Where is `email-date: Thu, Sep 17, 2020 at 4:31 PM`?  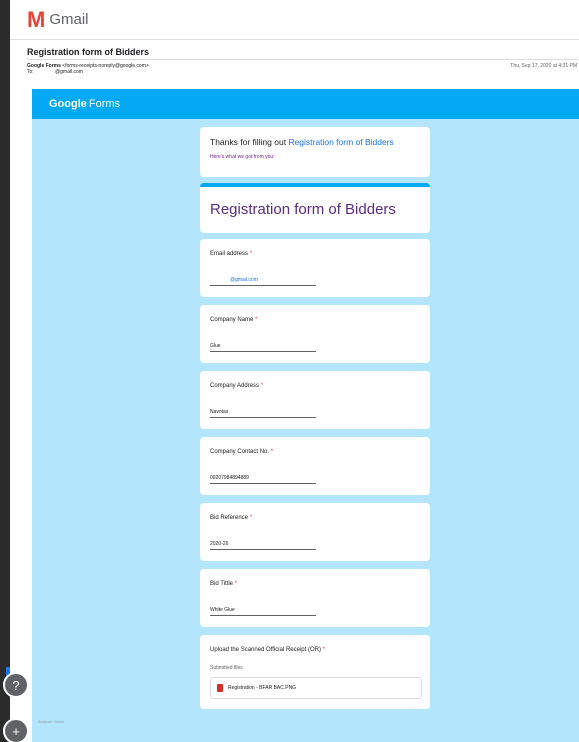 email-date: Thu, Sep 17, 2020 at 4:31 PM is located at coordinates (543, 66).